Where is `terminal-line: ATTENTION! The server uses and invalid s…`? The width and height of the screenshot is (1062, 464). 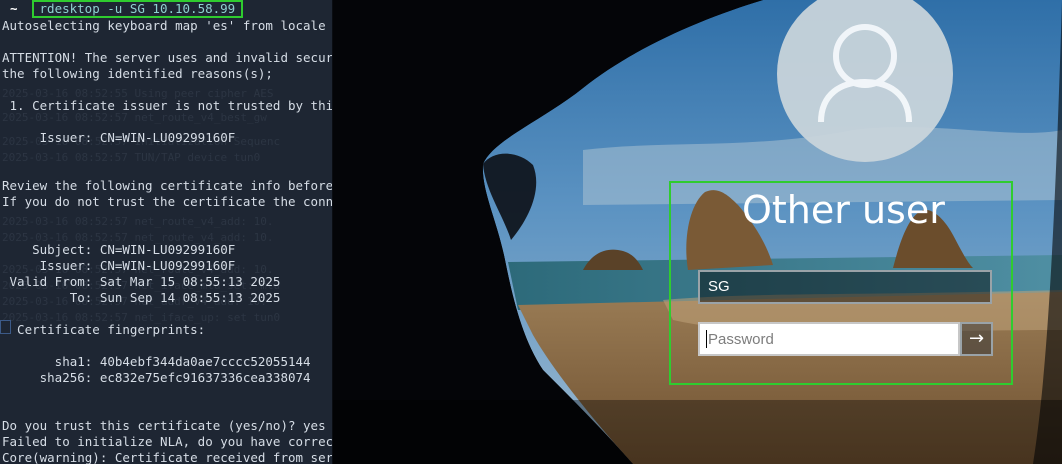
terminal-line: ATTENTION! The server uses and invalid s… is located at coordinates (167, 57).